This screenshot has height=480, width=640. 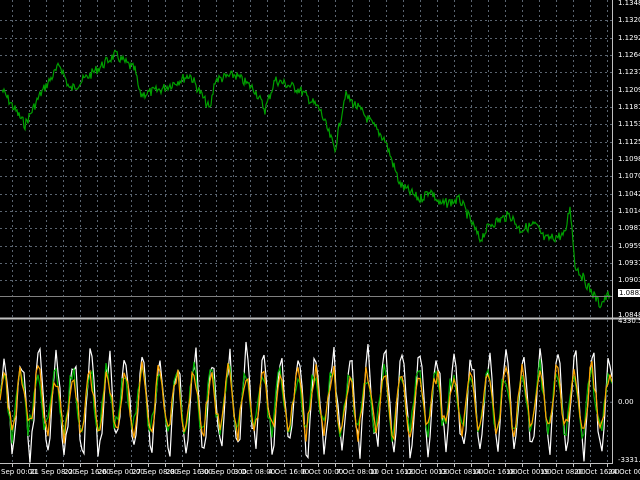 I want to click on price-tick-label: 1.12090, so click(x=629, y=90).